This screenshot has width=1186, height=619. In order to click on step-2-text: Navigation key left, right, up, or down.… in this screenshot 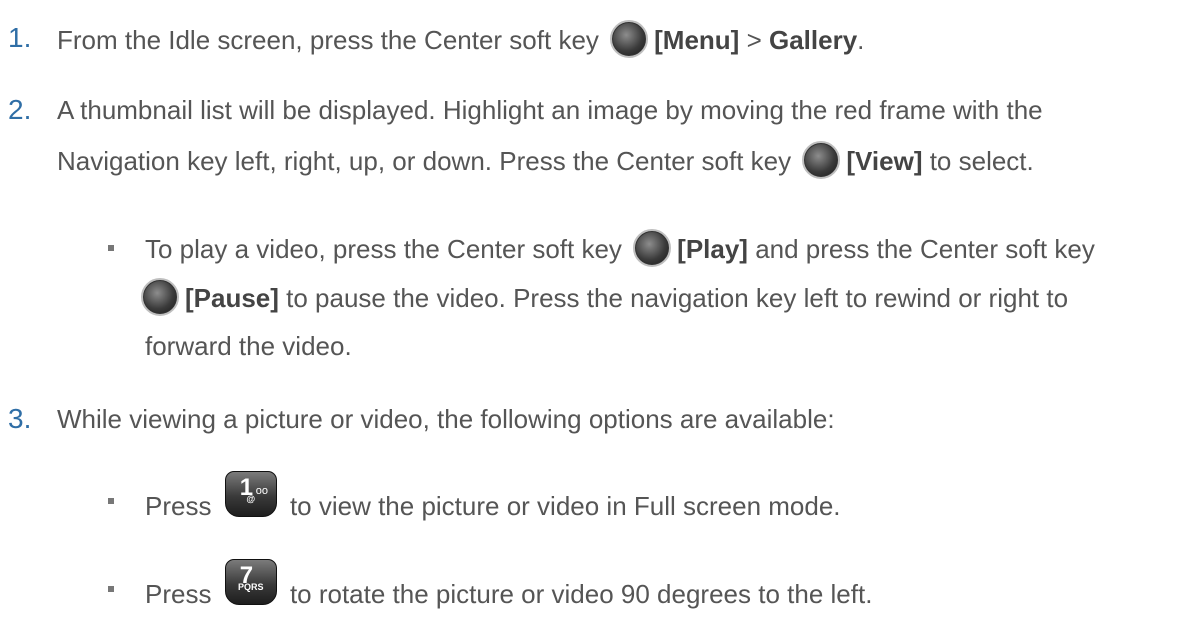, I will do `click(424, 160)`.